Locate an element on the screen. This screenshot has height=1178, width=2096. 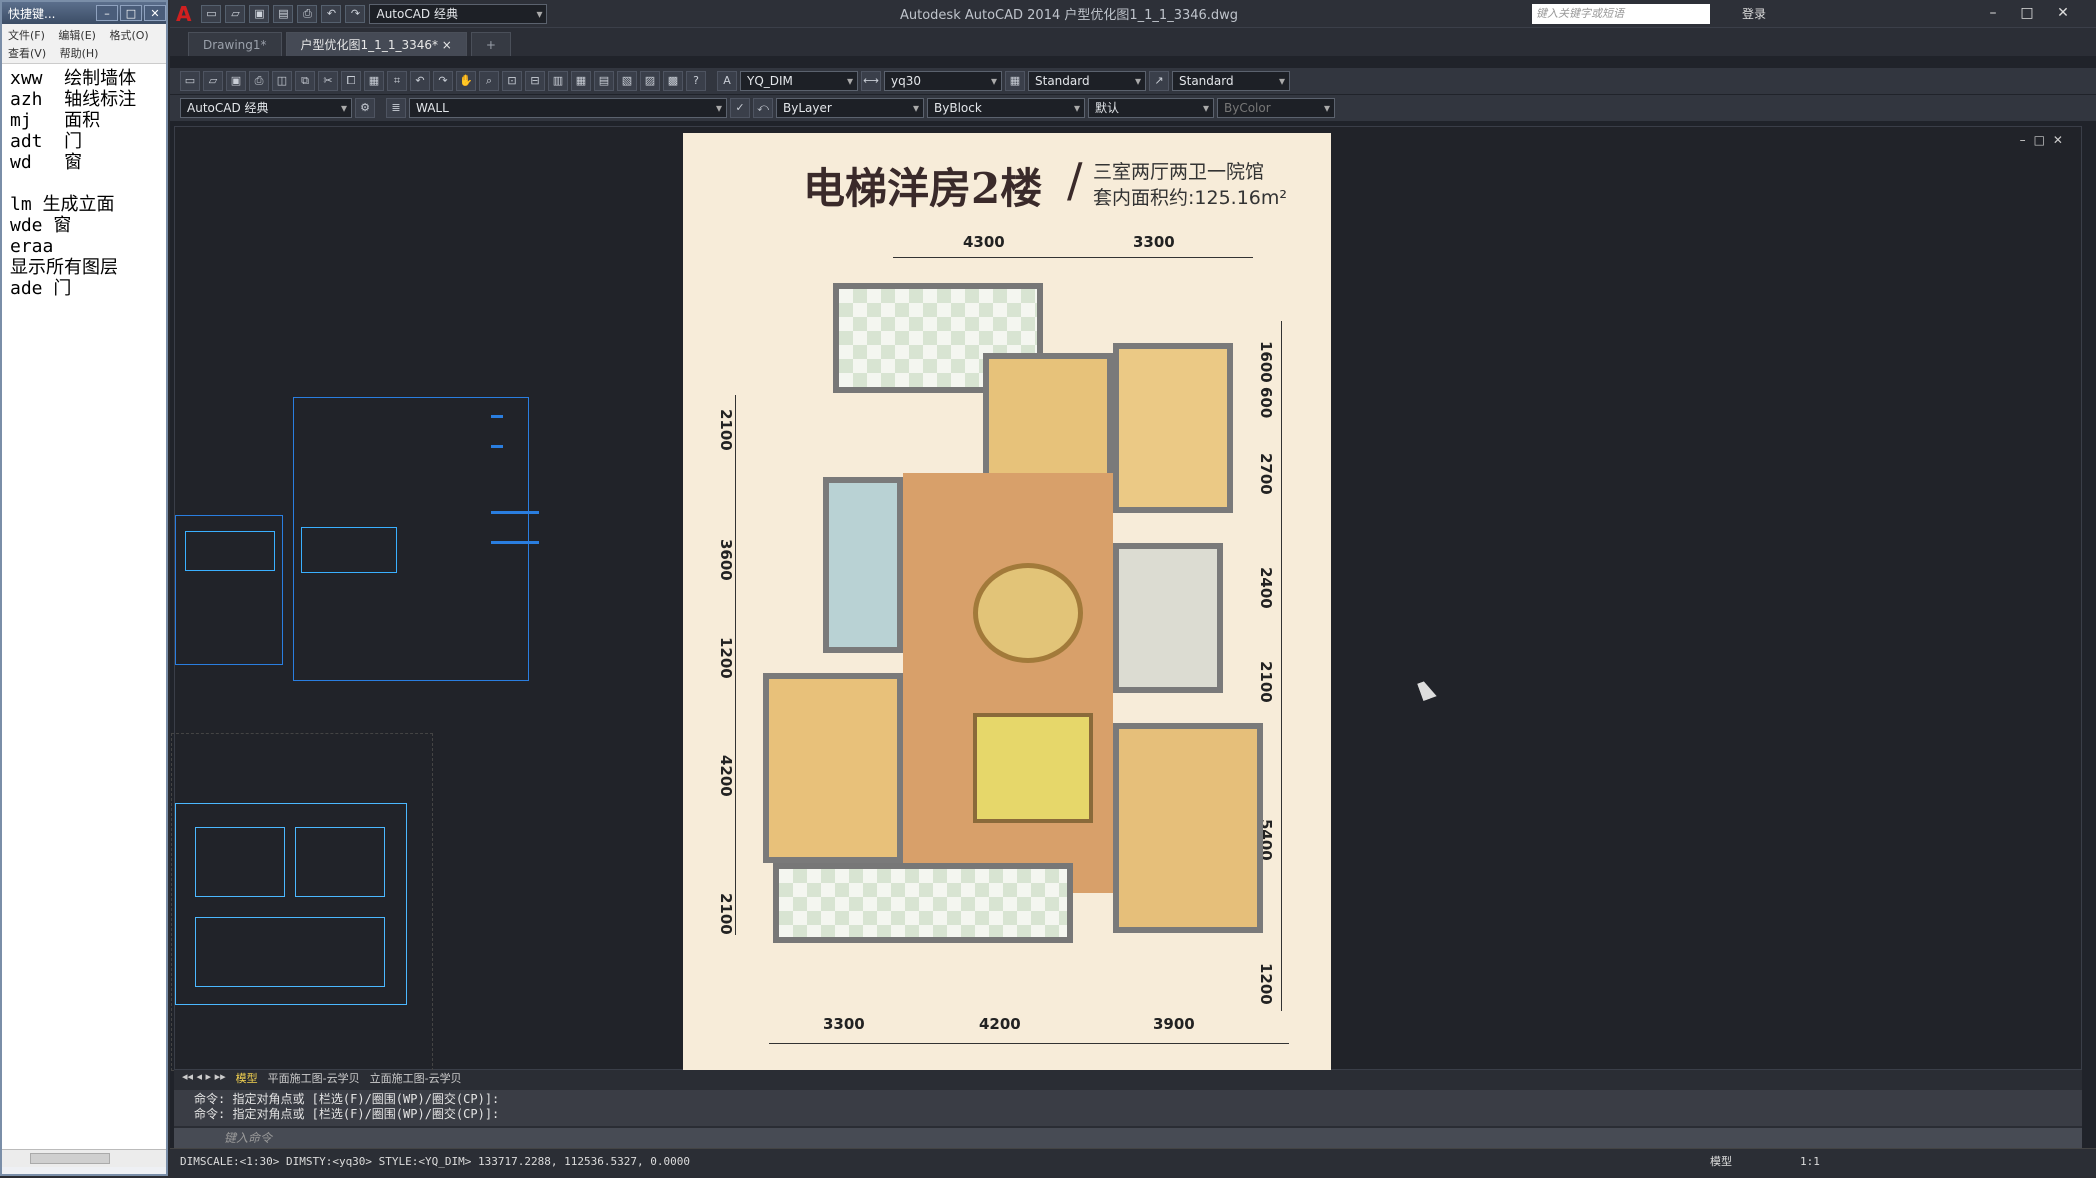
menu-edit: 编辑(E) is located at coordinates (77, 35).